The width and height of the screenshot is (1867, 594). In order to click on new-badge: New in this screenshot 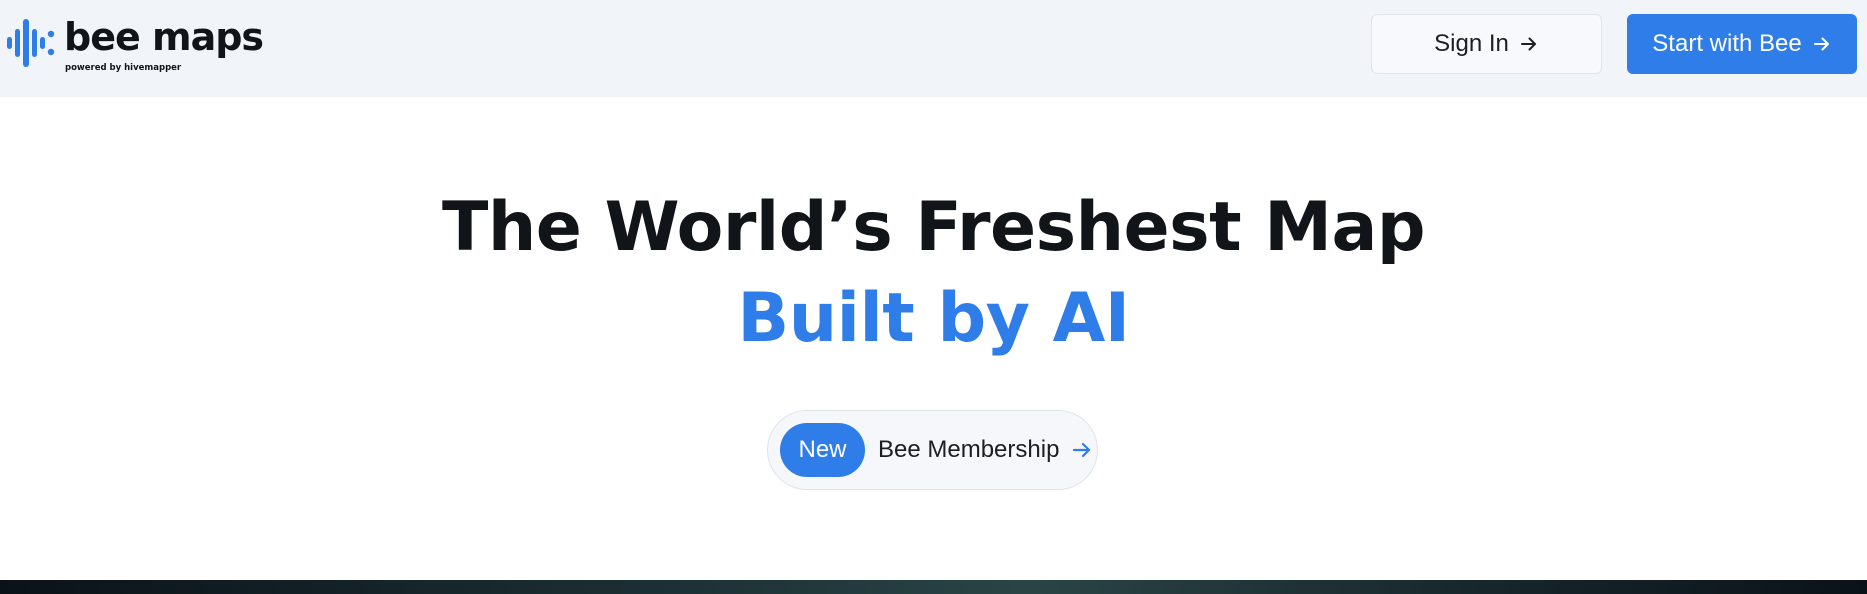, I will do `click(822, 450)`.